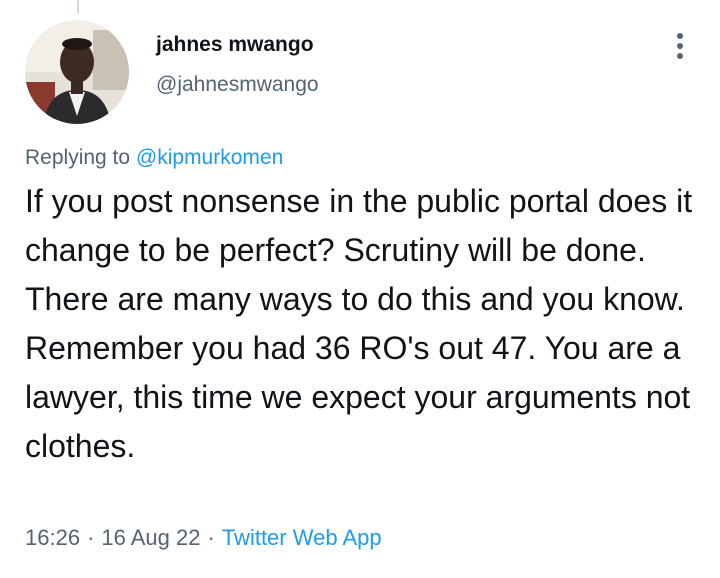 Image resolution: width=720 pixels, height=578 pixels. What do you see at coordinates (237, 45) in the screenshot?
I see `display-name: jahnes mwango` at bounding box center [237, 45].